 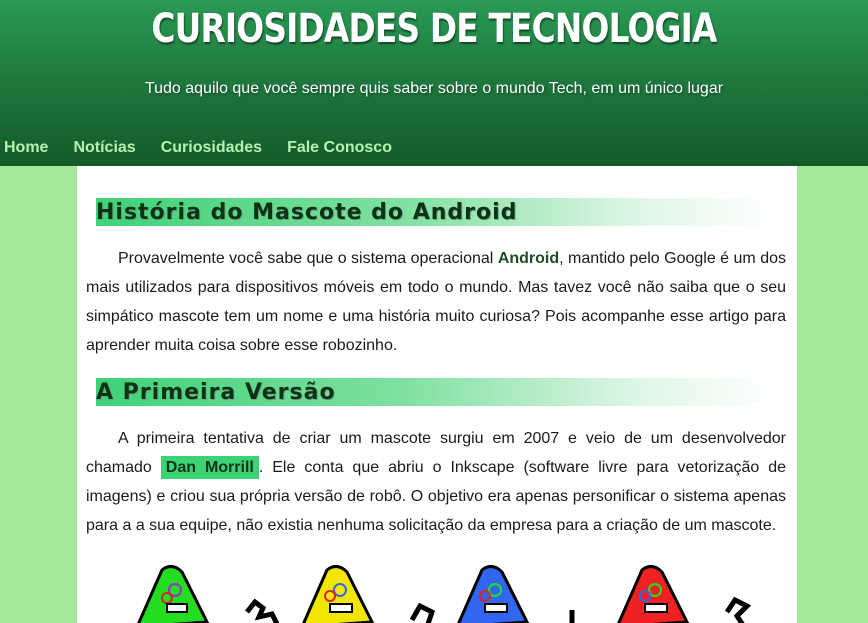 What do you see at coordinates (104, 150) in the screenshot?
I see `nav-noticias: Notícias` at bounding box center [104, 150].